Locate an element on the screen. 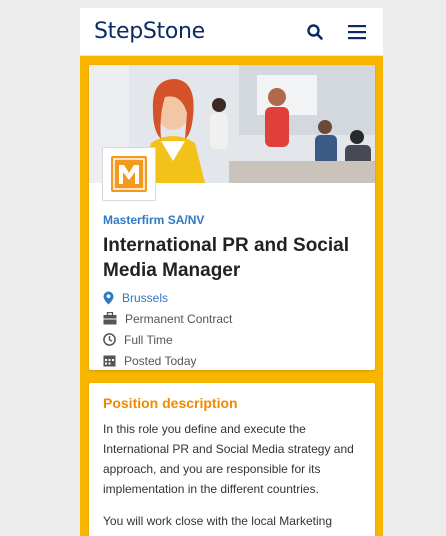 Image resolution: width=446 pixels, height=536 pixels. calendar-icon is located at coordinates (109, 361).